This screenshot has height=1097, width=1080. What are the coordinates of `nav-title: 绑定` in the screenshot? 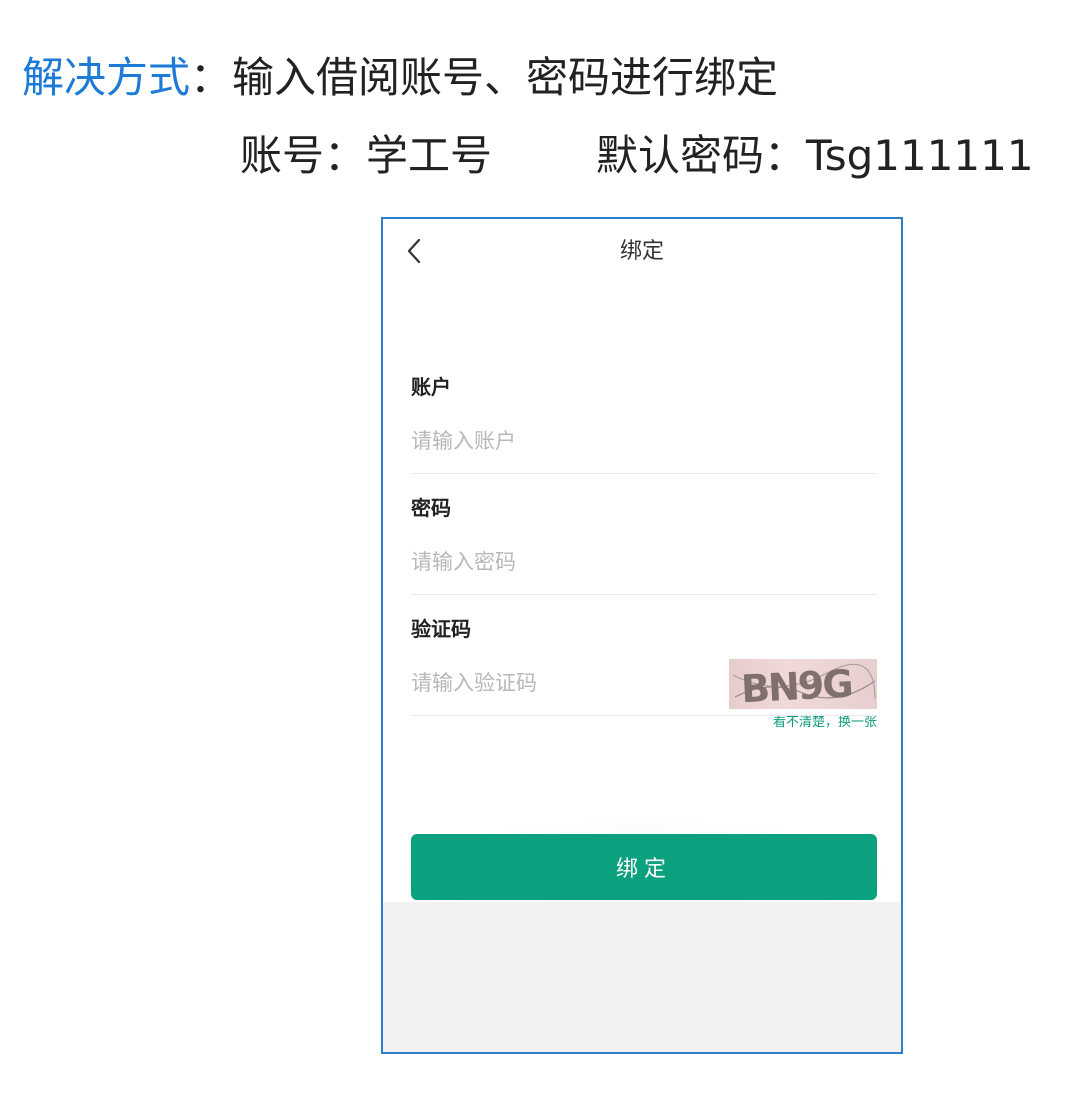 It's located at (641, 251).